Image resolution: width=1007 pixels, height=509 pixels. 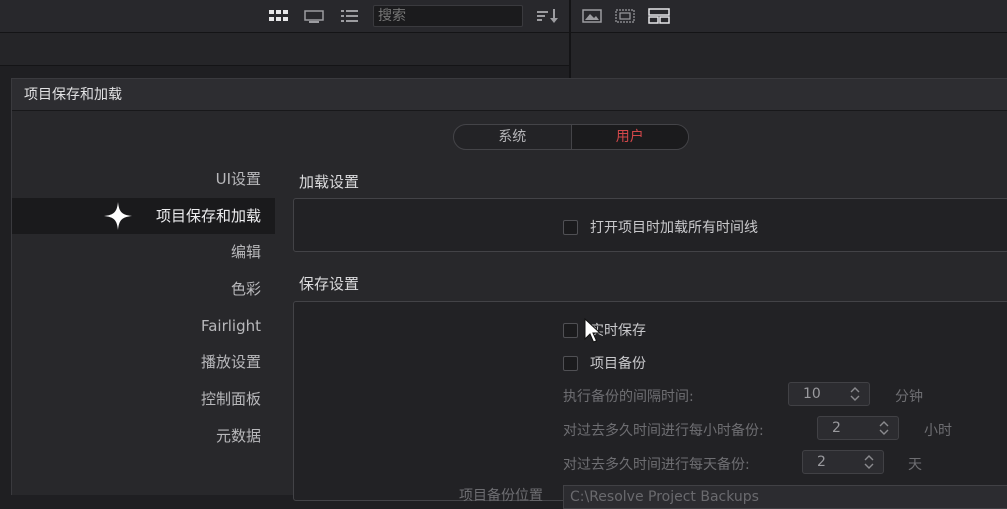 I want to click on grid-view-icon, so click(x=278, y=16).